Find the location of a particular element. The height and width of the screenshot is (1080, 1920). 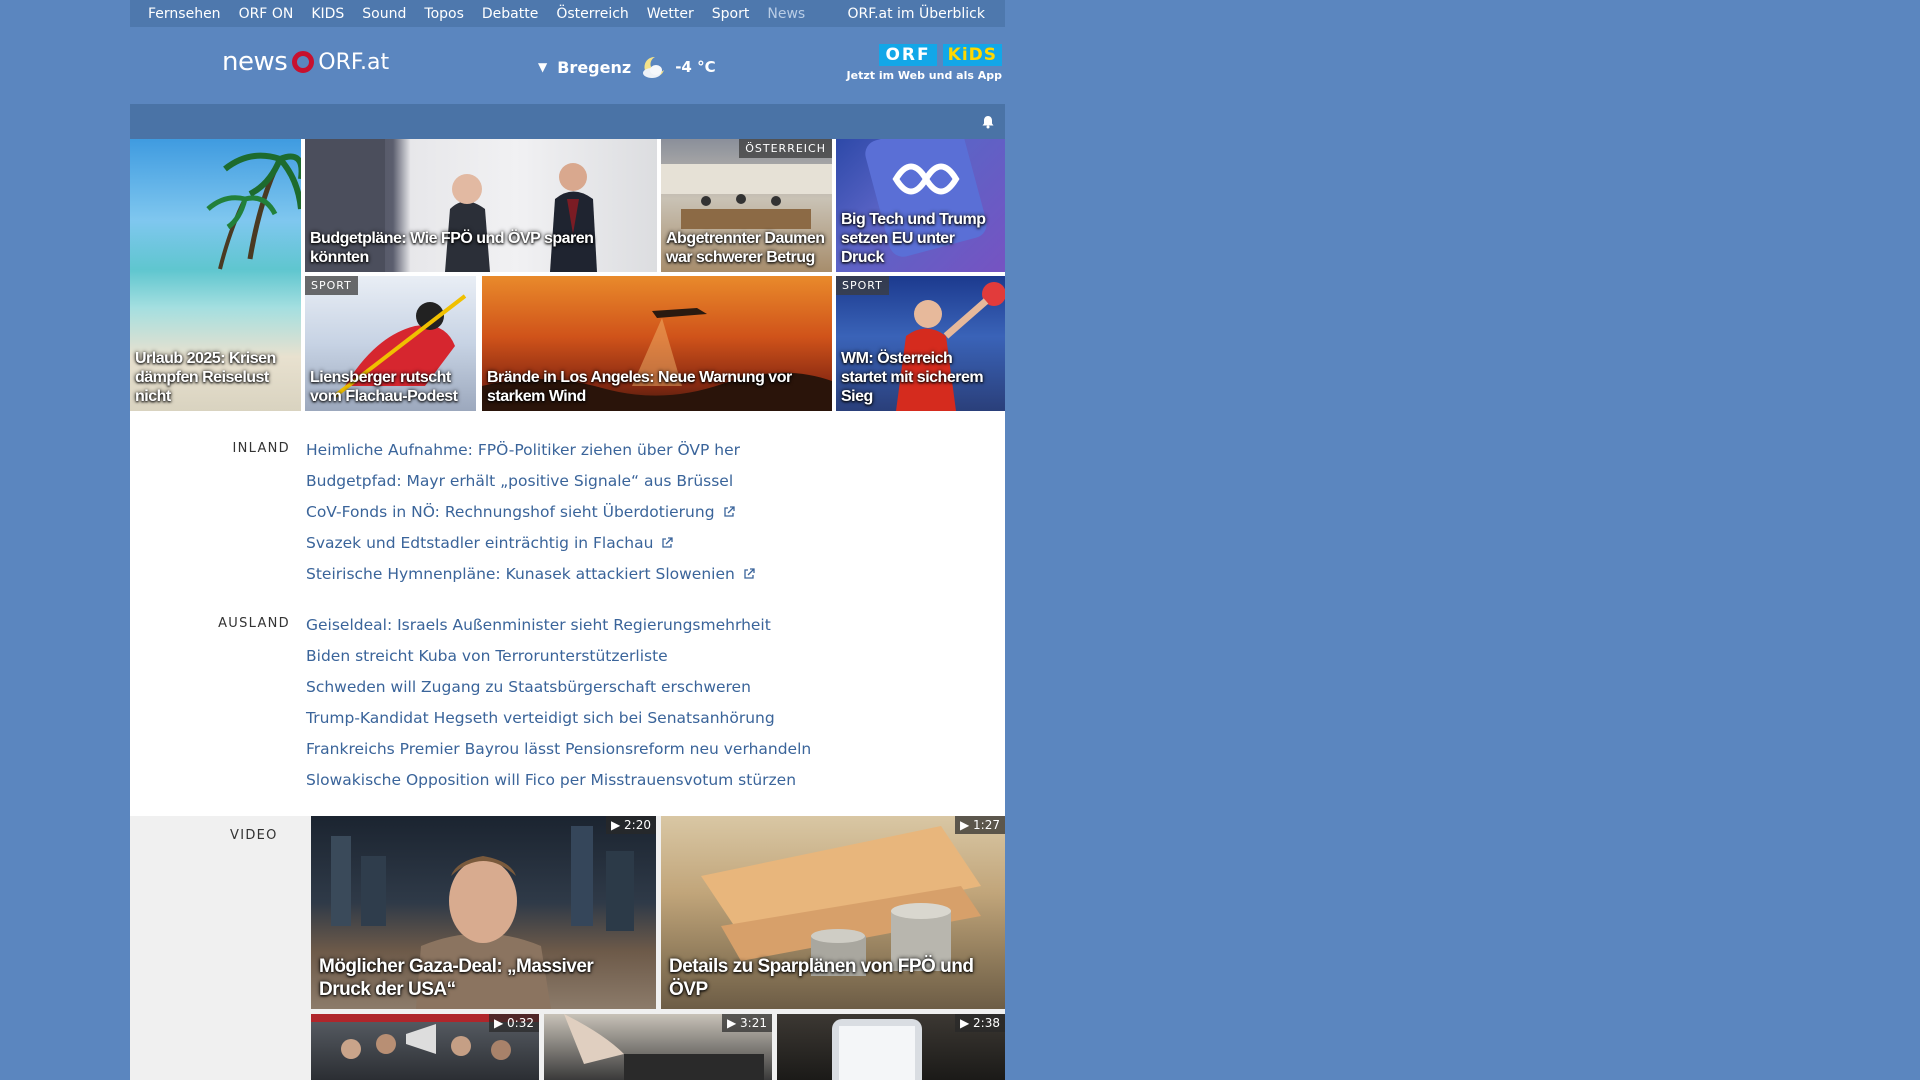

video-tile-5: ▶ 2:38 is located at coordinates (891, 1047).